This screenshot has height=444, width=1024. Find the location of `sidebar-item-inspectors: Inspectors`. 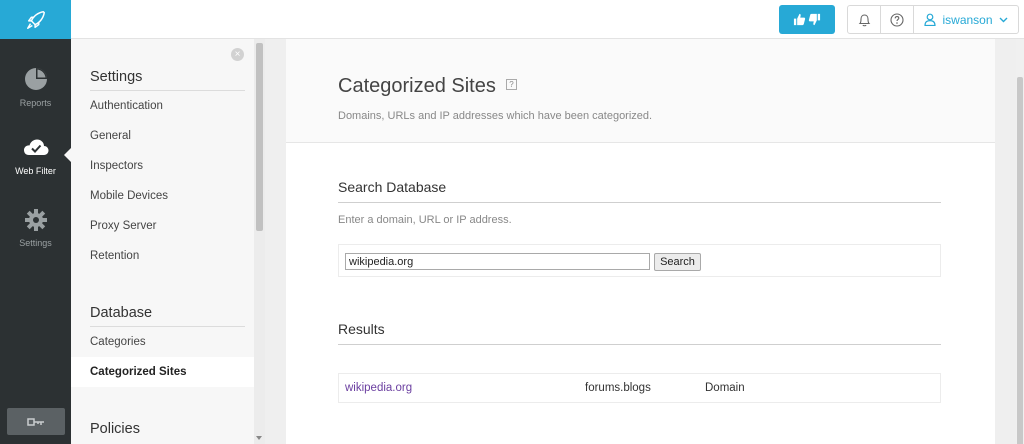

sidebar-item-inspectors: Inspectors is located at coordinates (162, 166).